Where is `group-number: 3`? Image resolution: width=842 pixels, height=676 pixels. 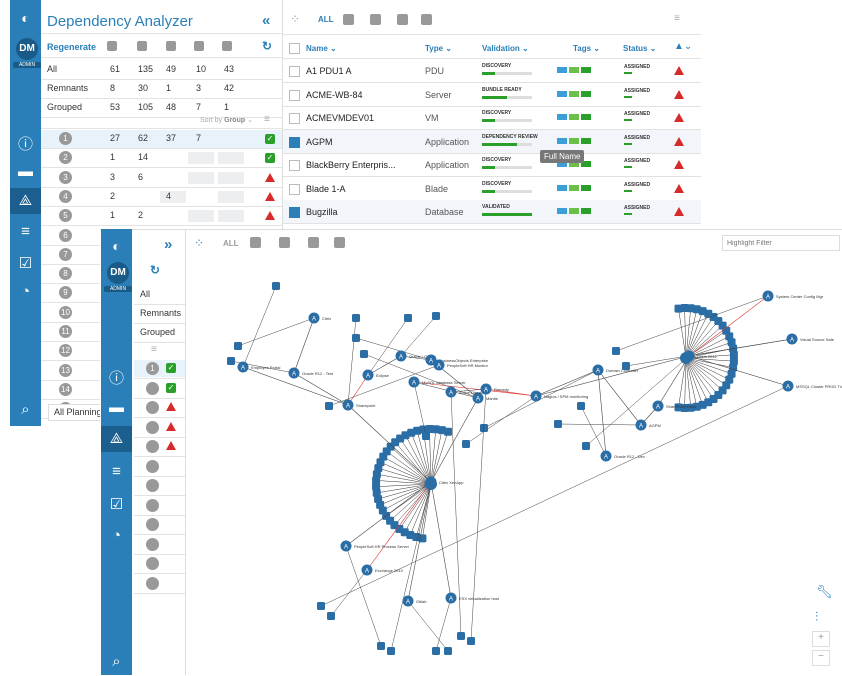
group-number: 3 is located at coordinates (65, 177).